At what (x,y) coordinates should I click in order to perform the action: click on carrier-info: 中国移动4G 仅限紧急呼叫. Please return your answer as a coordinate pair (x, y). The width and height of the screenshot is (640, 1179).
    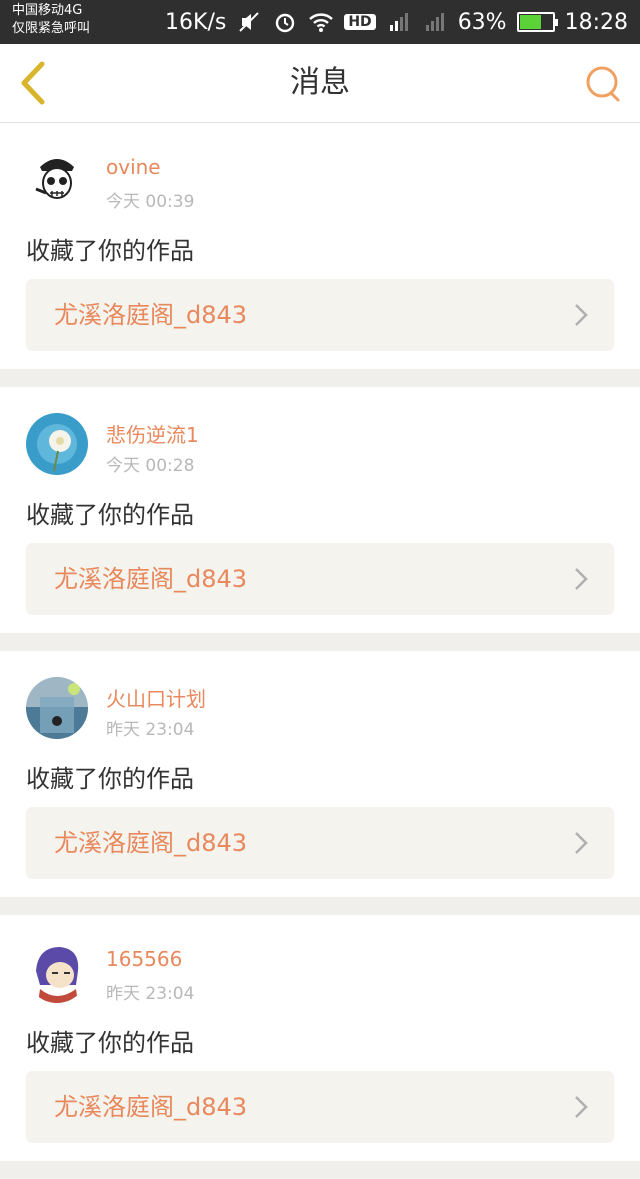
    Looking at the image, I should click on (51, 20).